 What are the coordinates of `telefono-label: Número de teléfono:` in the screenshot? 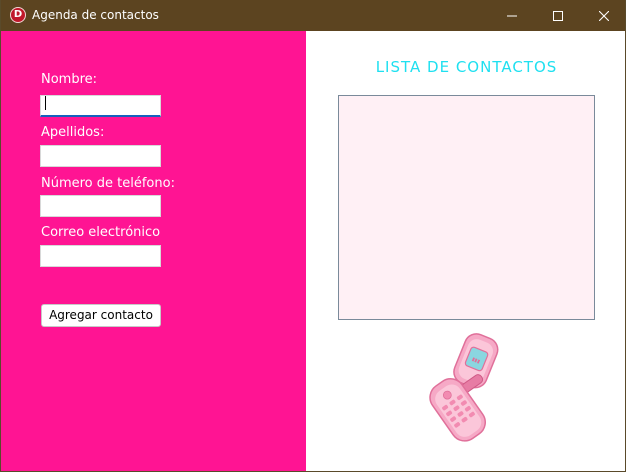 It's located at (108, 183).